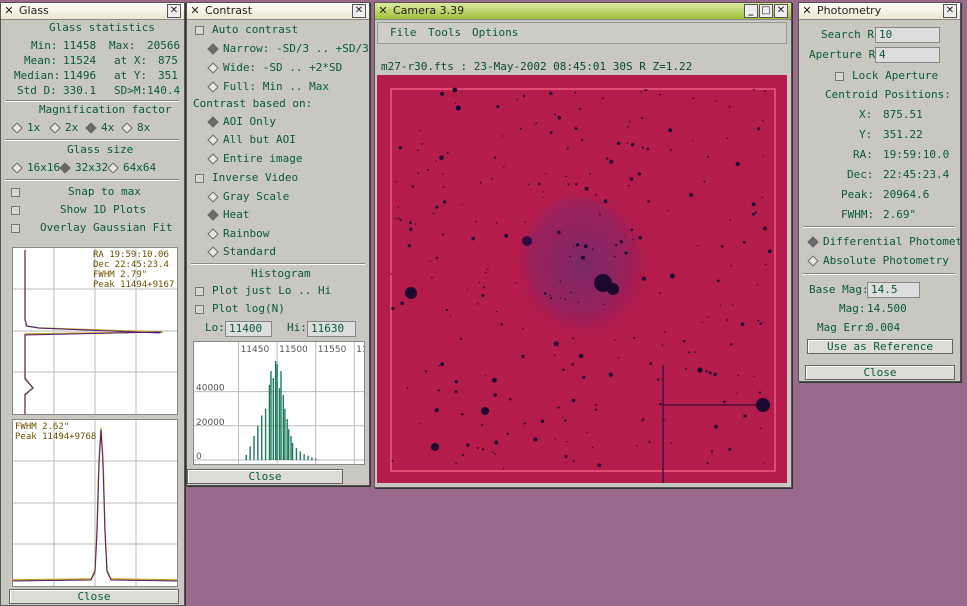 This screenshot has width=967, height=606. I want to click on wide-radio: Wide: -SD .. +2*SD, so click(274, 68).